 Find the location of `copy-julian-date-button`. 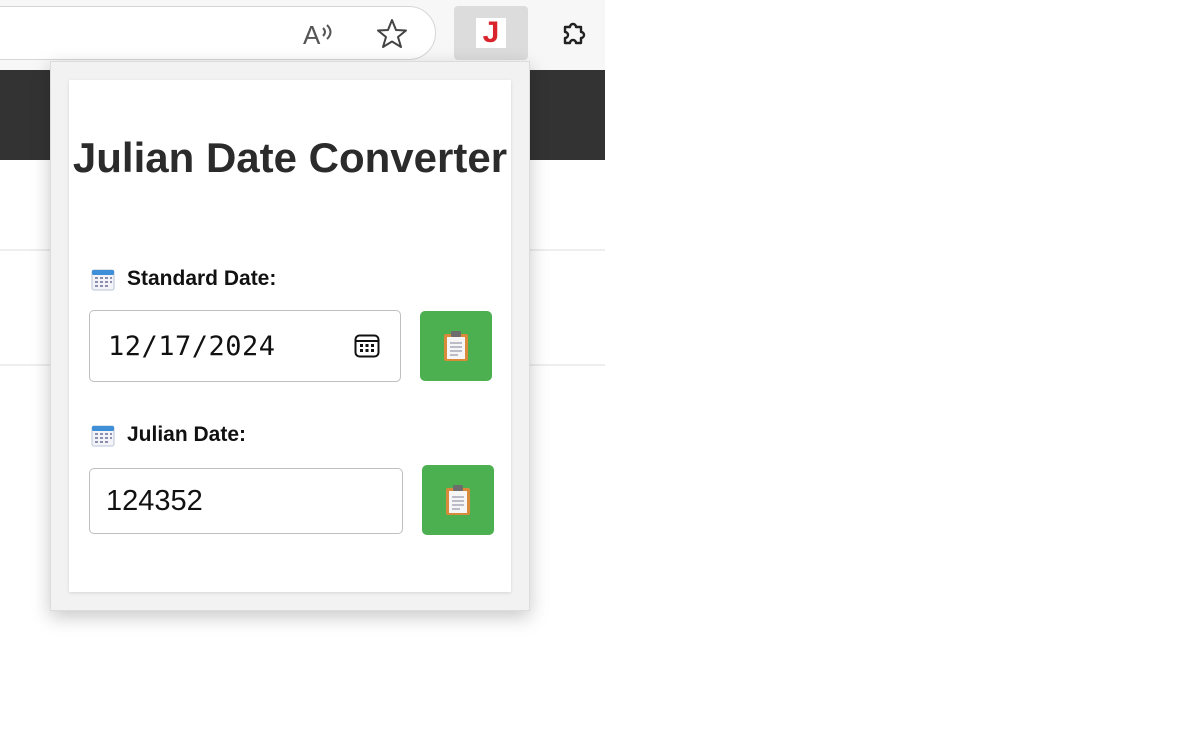

copy-julian-date-button is located at coordinates (458, 500).